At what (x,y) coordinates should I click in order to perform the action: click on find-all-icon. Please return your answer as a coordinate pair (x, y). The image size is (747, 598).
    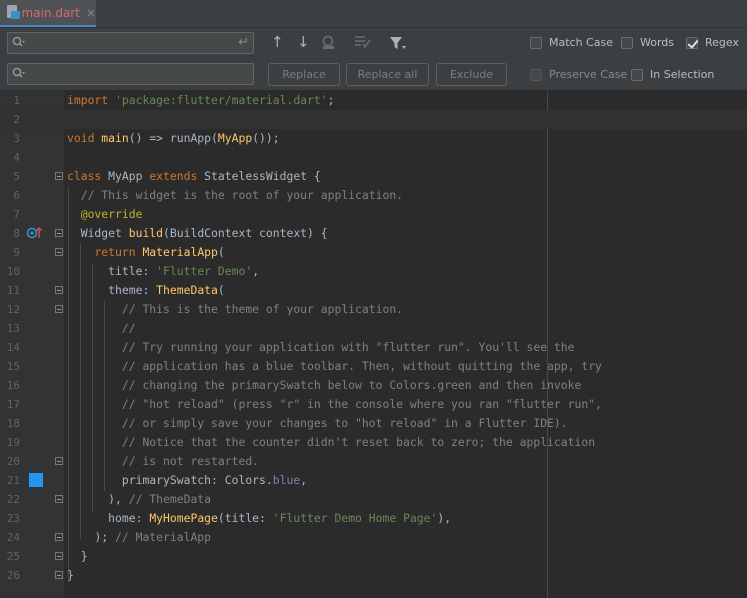
    Looking at the image, I should click on (329, 43).